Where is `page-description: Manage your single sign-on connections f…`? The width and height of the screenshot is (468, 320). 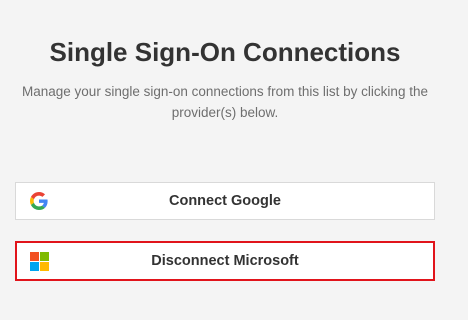 page-description: Manage your single sign-on connections f… is located at coordinates (225, 102).